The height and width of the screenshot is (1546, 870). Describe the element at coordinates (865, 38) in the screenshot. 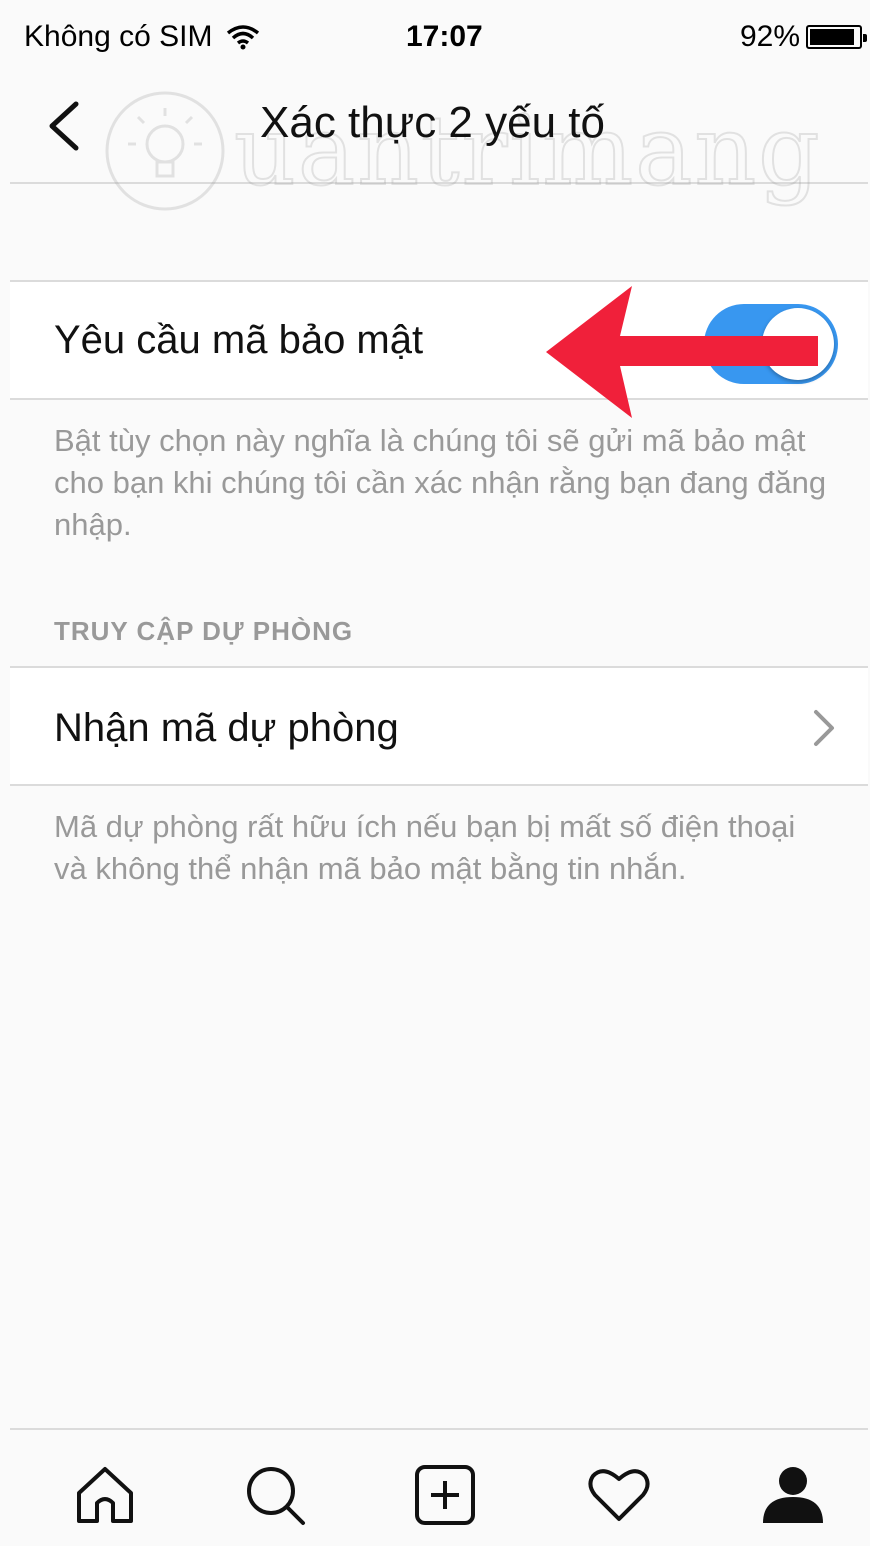

I see `battery-tip` at that location.